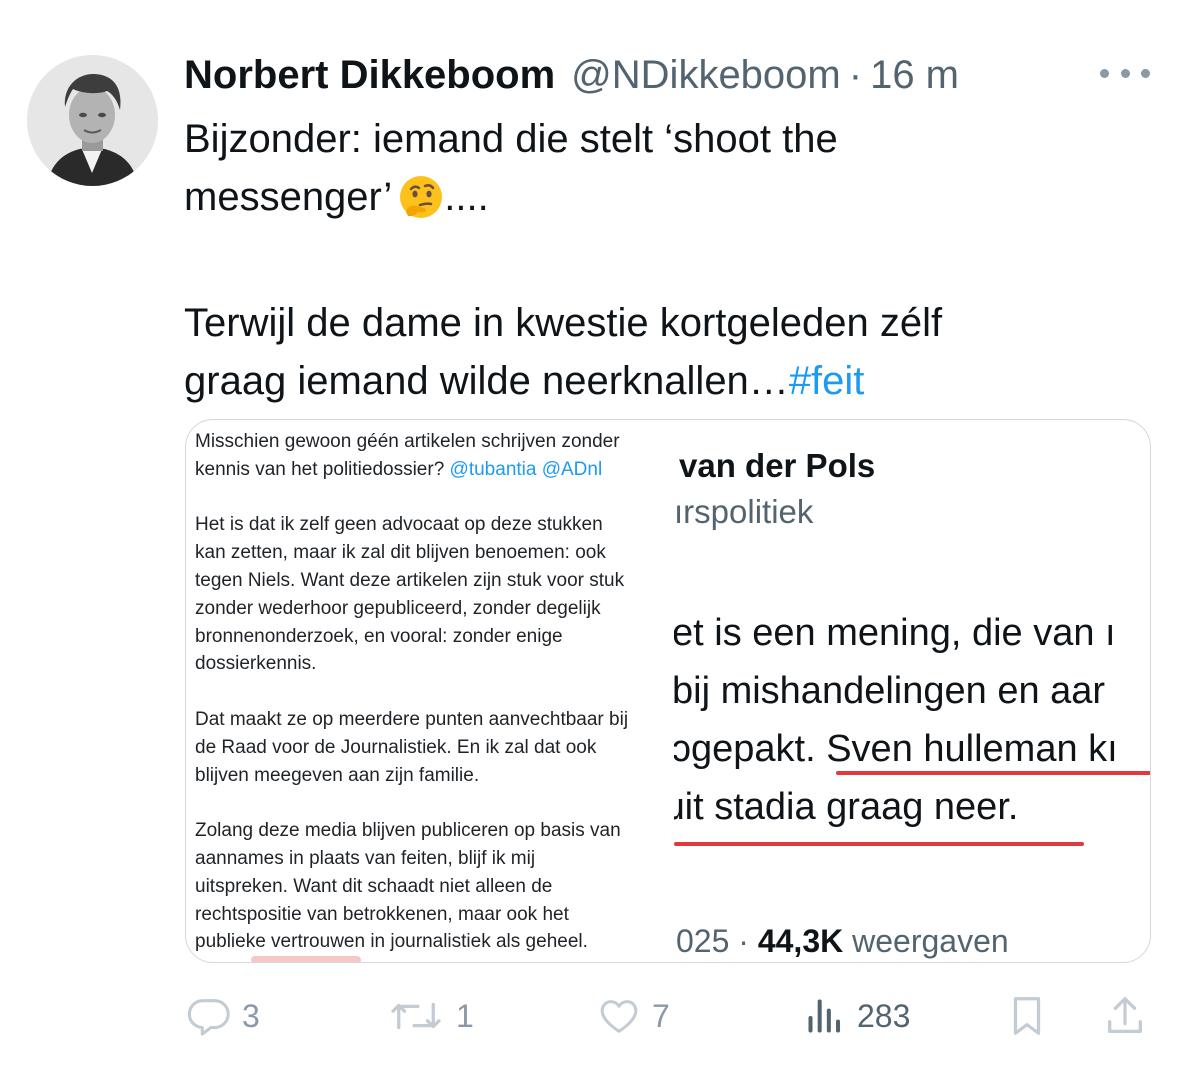  Describe the element at coordinates (619, 1016) in the screenshot. I see `heart-icon` at that location.